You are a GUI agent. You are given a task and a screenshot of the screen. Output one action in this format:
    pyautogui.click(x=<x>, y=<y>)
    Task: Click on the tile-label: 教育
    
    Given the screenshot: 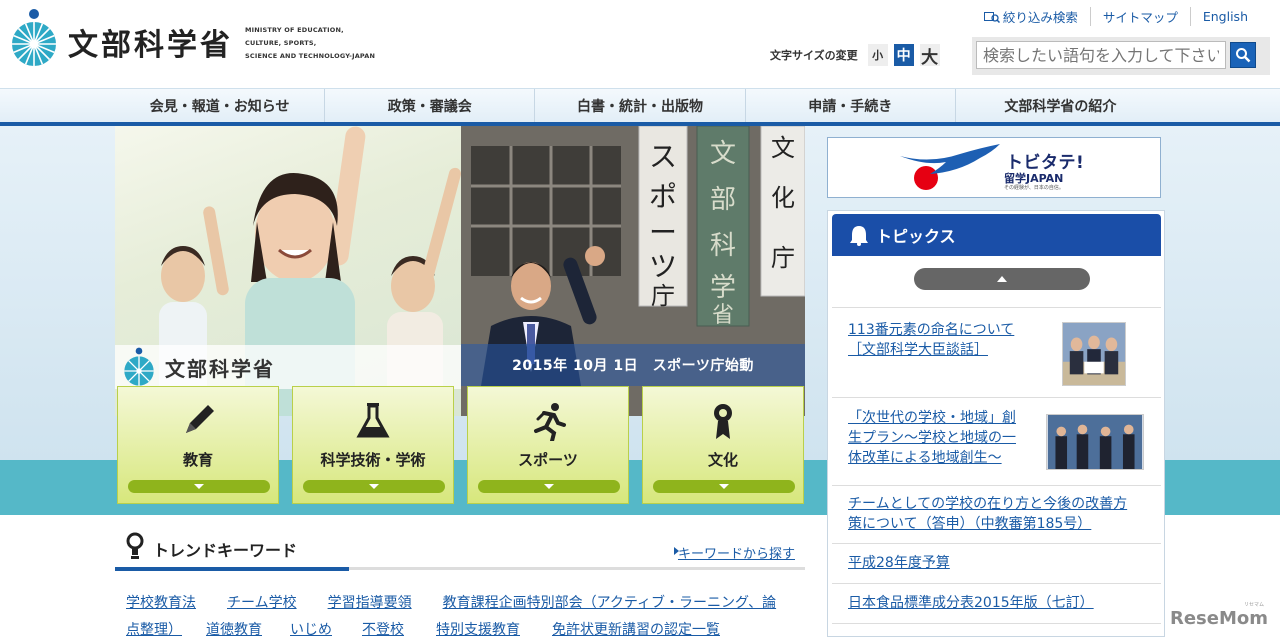 What is the action you would take?
    pyautogui.click(x=197, y=460)
    